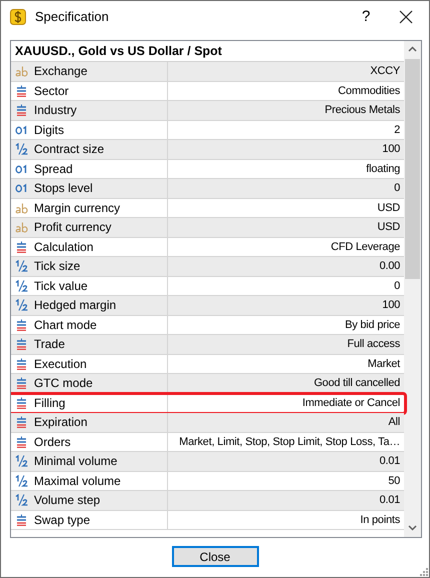 This screenshot has width=430, height=578. What do you see at coordinates (384, 364) in the screenshot?
I see `property-value: Market` at bounding box center [384, 364].